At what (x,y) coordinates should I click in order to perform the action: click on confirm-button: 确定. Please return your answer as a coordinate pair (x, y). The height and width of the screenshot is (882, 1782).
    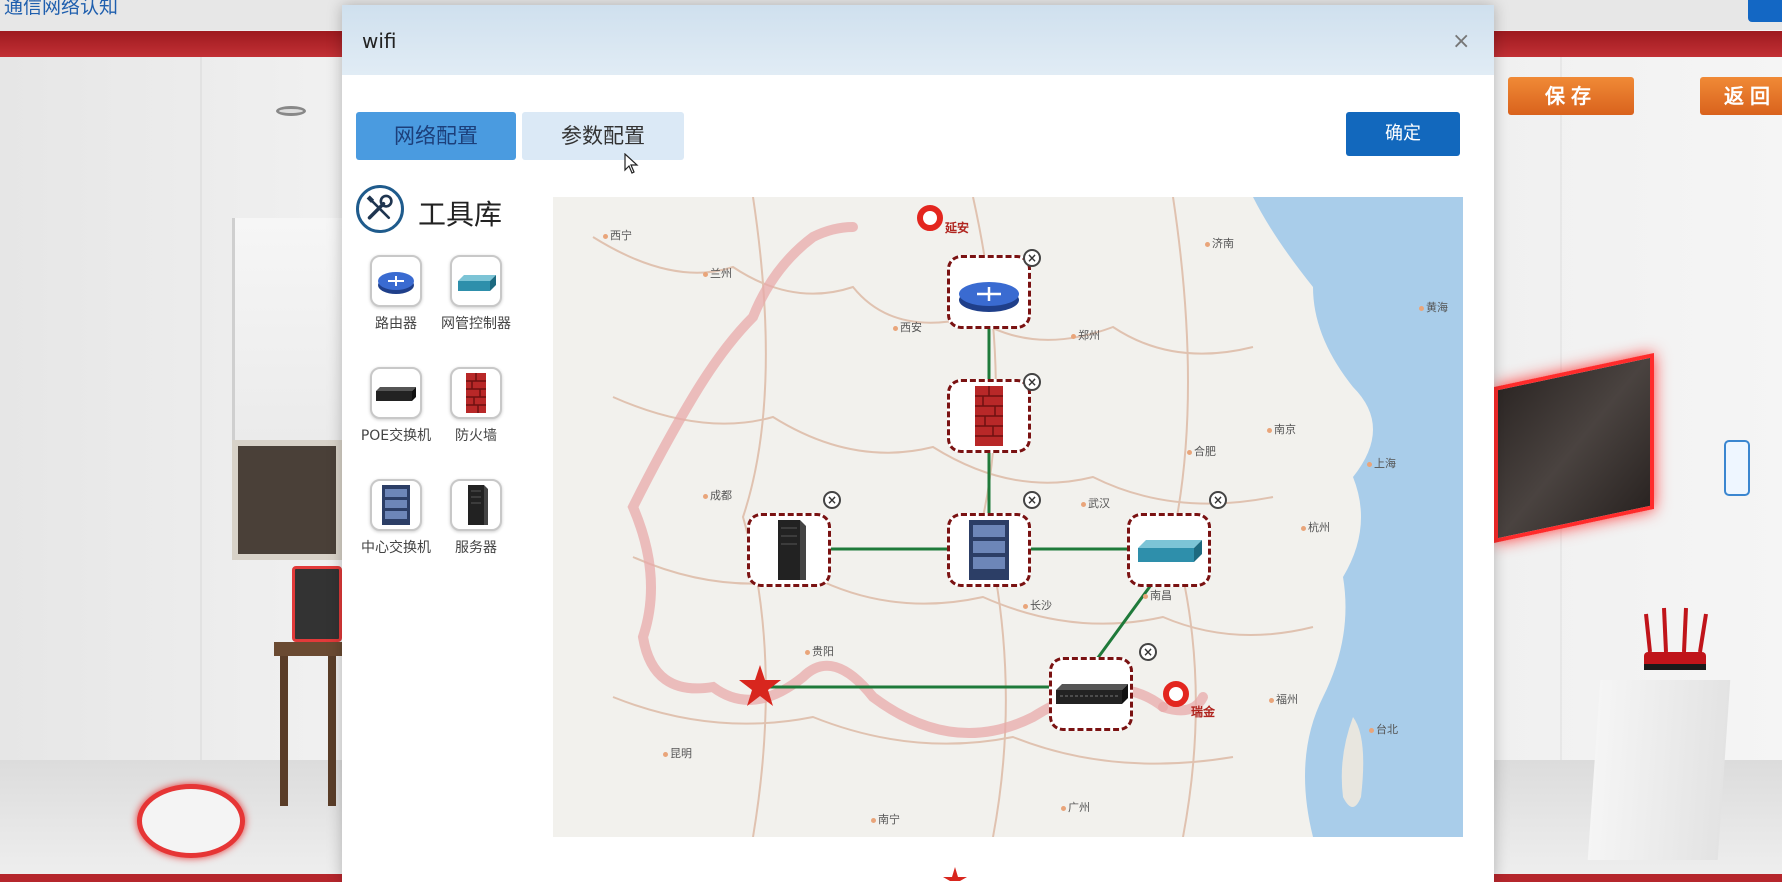
    Looking at the image, I should click on (1403, 134).